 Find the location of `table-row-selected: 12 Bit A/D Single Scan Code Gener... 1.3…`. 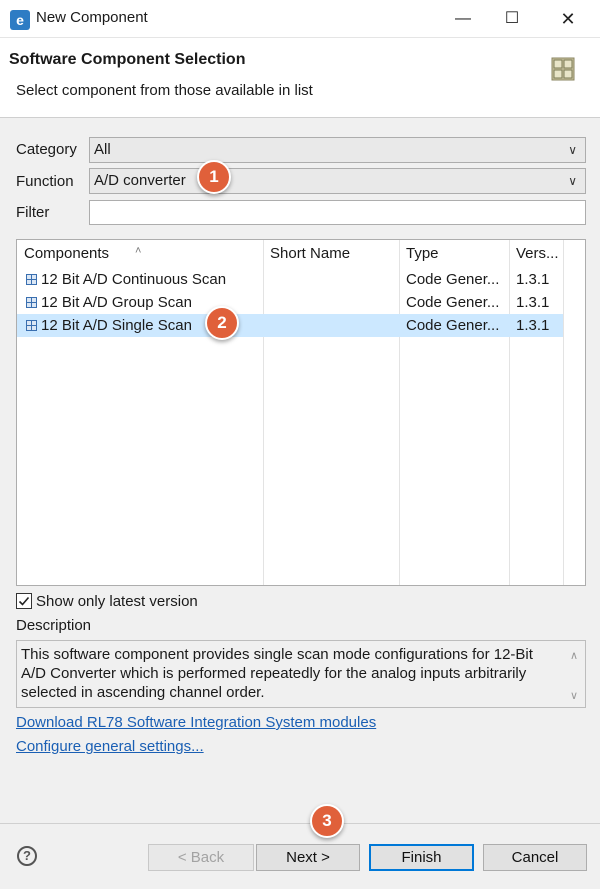

table-row-selected: 12 Bit A/D Single Scan Code Gener... 1.3… is located at coordinates (290, 325).